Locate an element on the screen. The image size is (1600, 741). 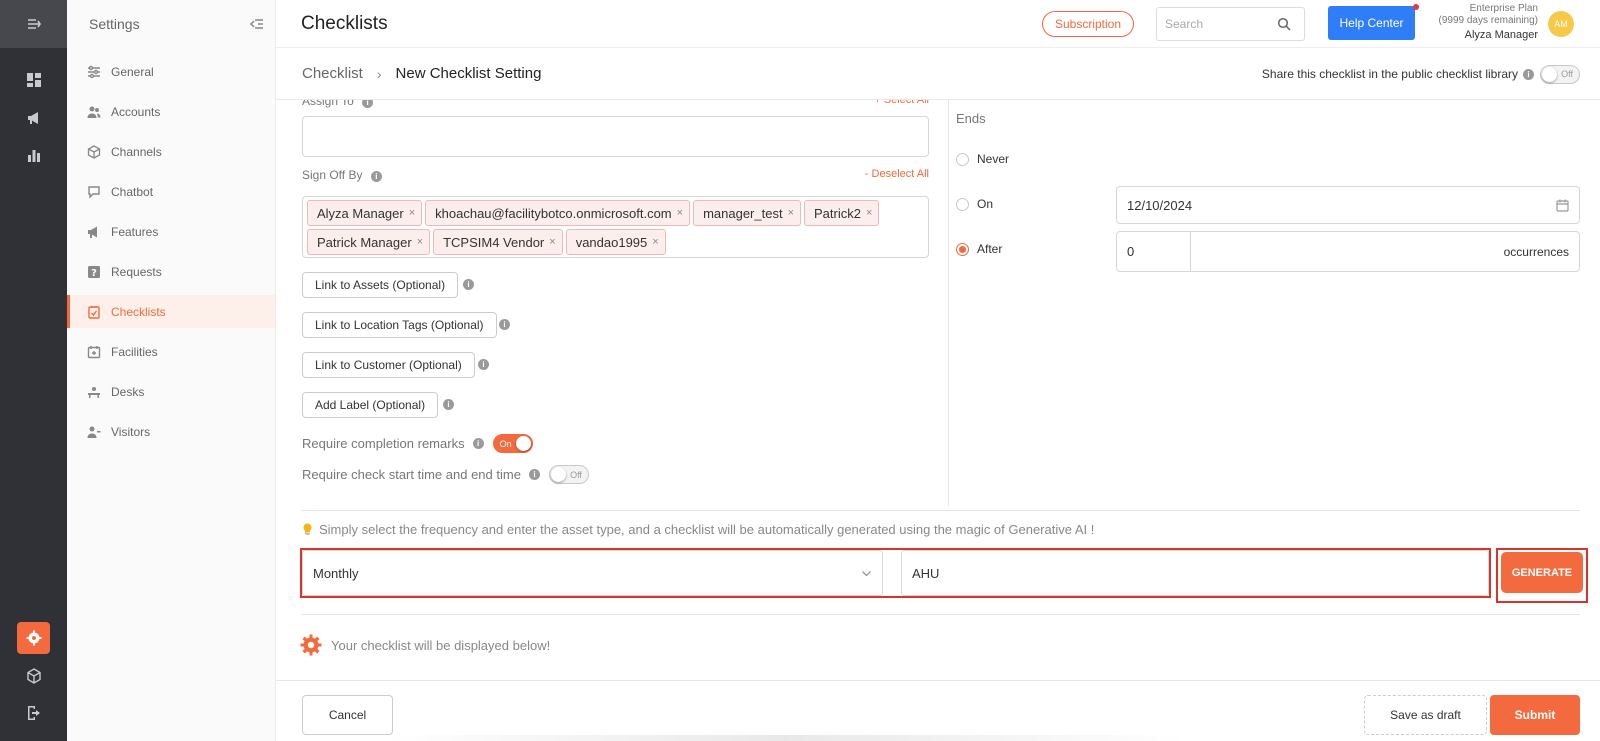
ends-on-option: On is located at coordinates (974, 204).